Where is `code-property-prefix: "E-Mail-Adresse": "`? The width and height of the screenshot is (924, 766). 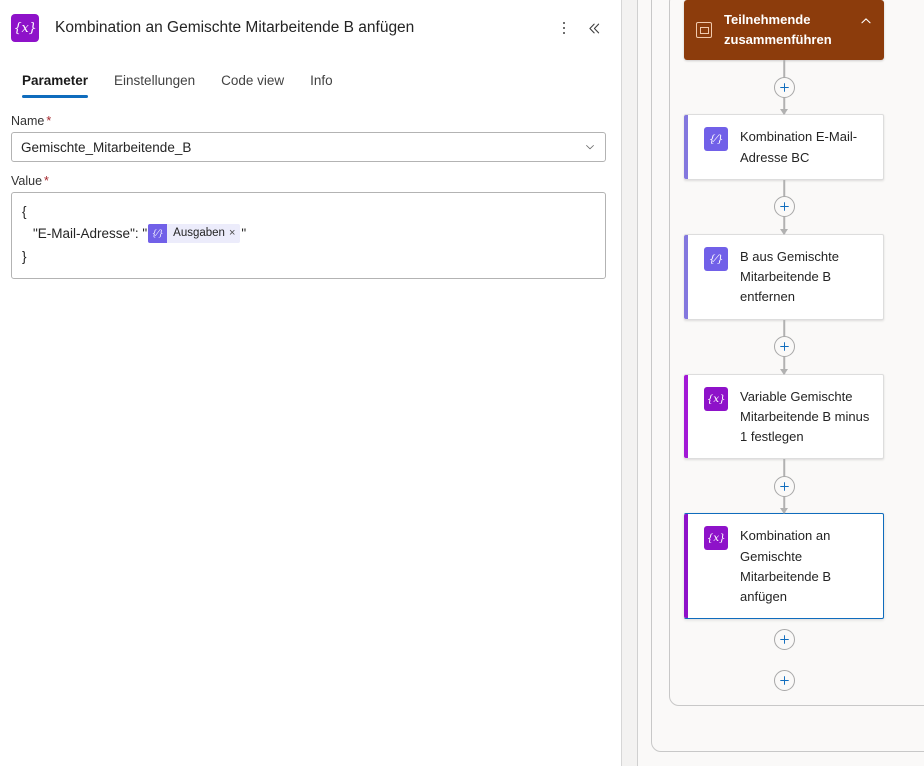 code-property-prefix: "E-Mail-Adresse": " is located at coordinates (90, 234).